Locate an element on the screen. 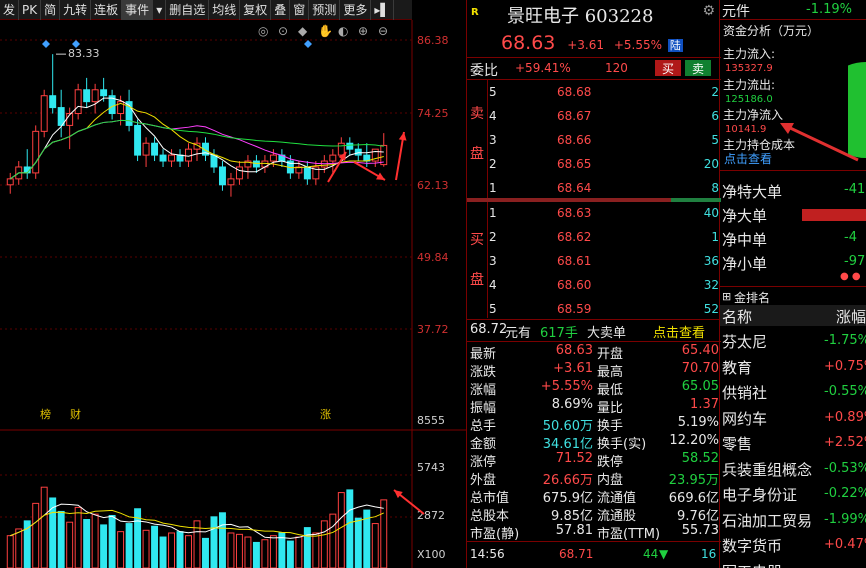  toolbar-button: 删自选 is located at coordinates (188, 10).